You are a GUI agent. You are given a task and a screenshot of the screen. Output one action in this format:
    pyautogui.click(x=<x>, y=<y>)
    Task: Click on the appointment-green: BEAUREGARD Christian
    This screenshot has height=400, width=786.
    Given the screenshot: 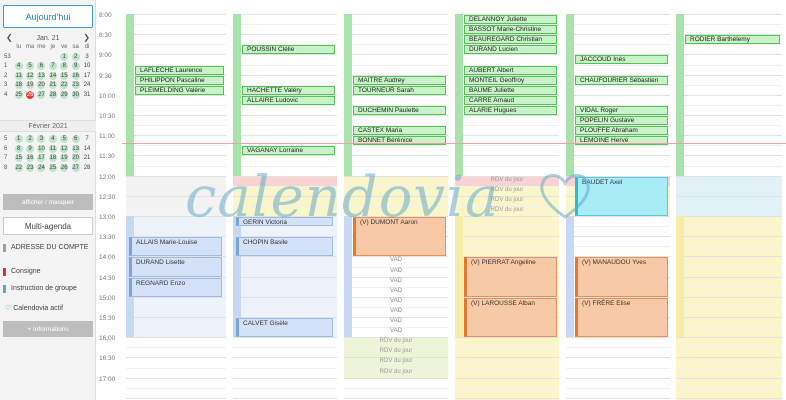 What is the action you would take?
    pyautogui.click(x=510, y=40)
    